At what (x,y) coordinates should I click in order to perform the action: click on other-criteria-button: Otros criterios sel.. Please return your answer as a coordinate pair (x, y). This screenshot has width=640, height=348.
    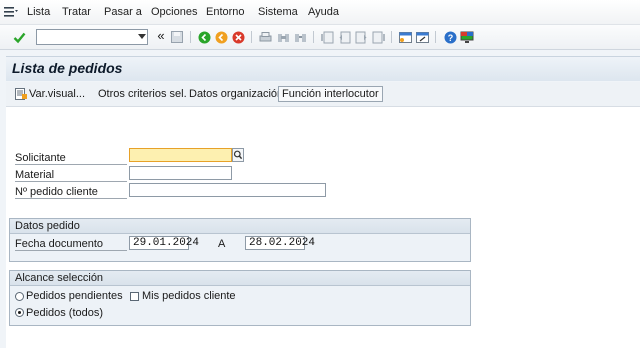
    Looking at the image, I should click on (142, 94).